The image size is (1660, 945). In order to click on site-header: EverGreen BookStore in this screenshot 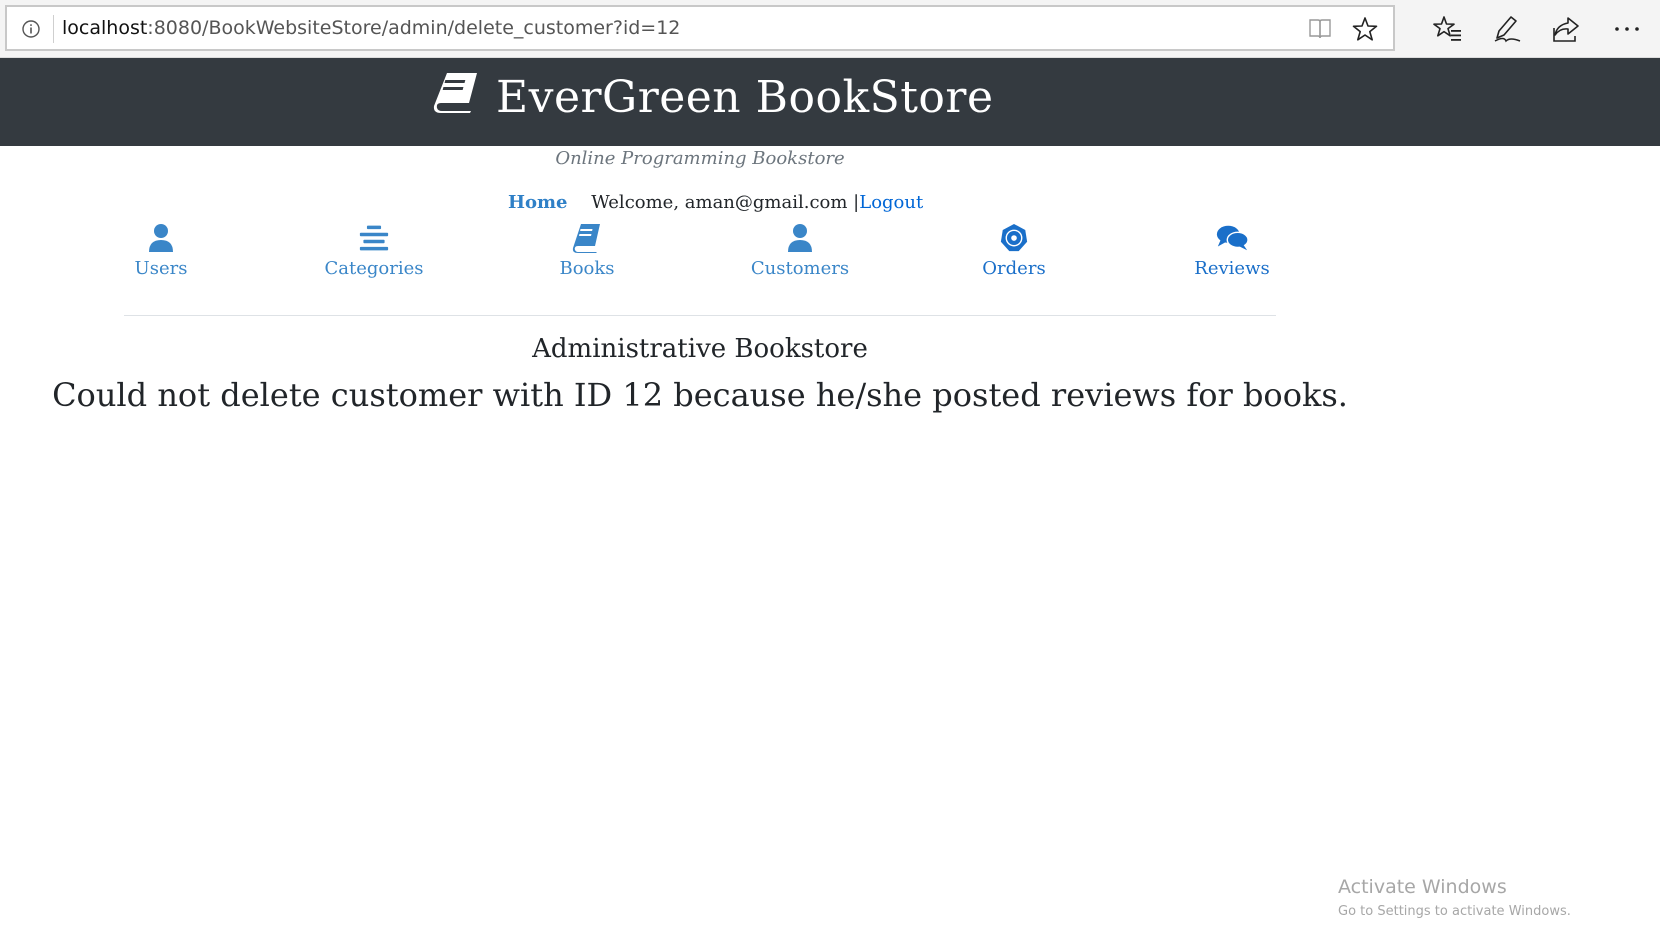, I will do `click(830, 102)`.